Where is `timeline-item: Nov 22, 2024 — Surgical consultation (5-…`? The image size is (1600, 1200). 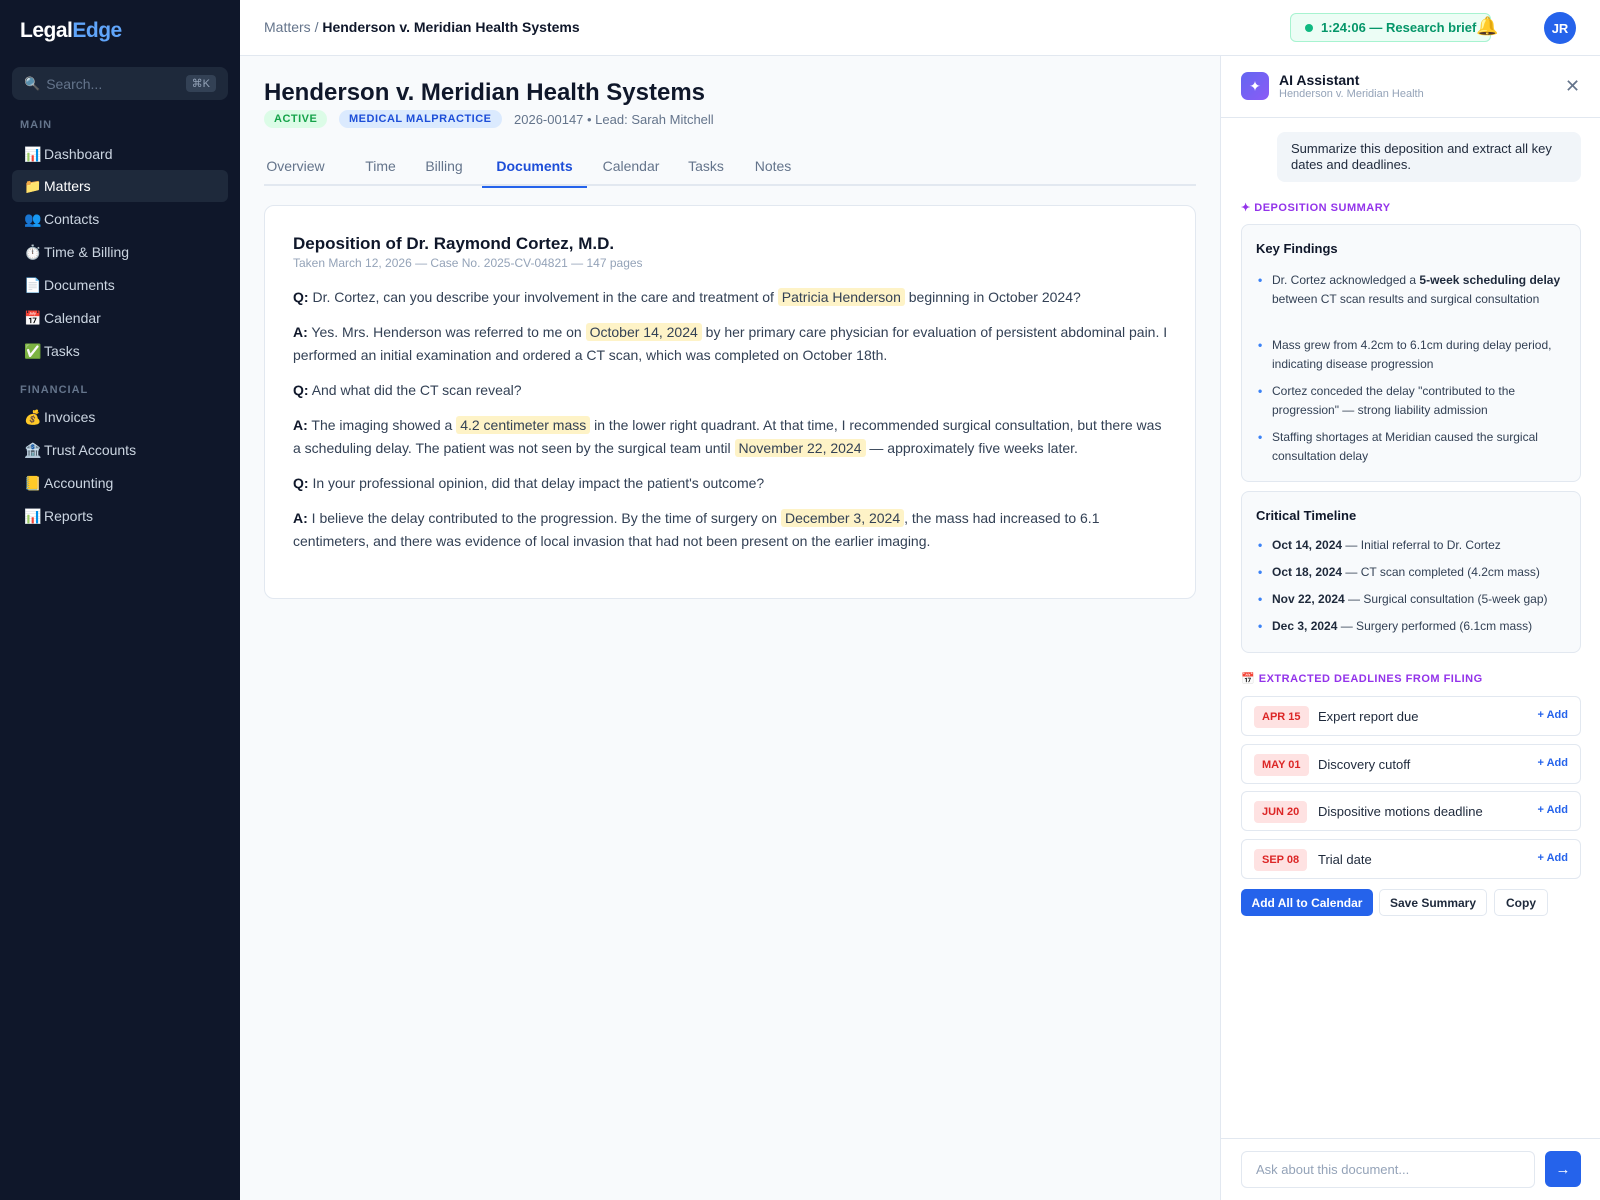 timeline-item: Nov 22, 2024 — Surgical consultation (5-… is located at coordinates (1412, 599).